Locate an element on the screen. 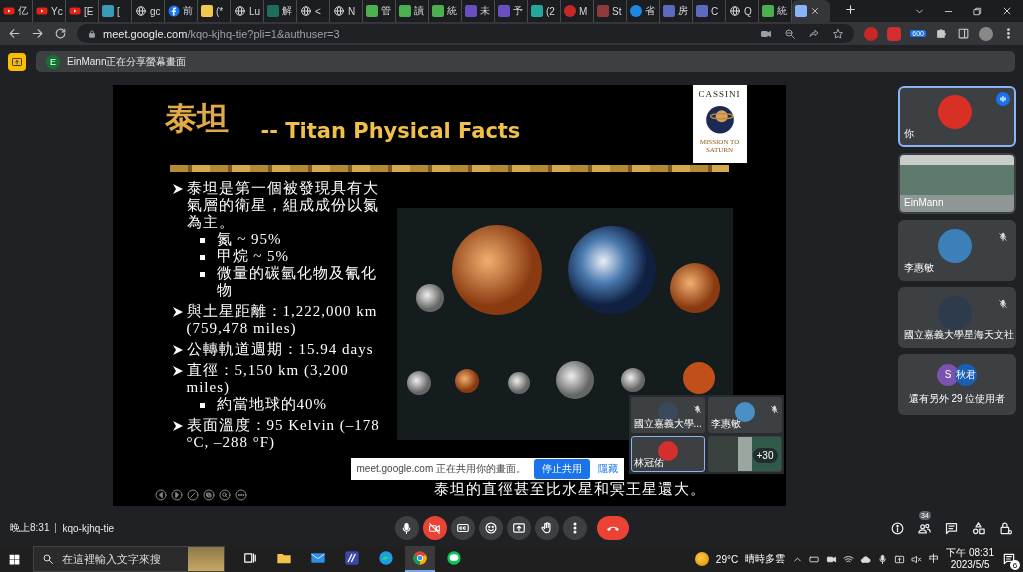 This screenshot has width=1023, height=572. taskbar-app is located at coordinates (420, 559).